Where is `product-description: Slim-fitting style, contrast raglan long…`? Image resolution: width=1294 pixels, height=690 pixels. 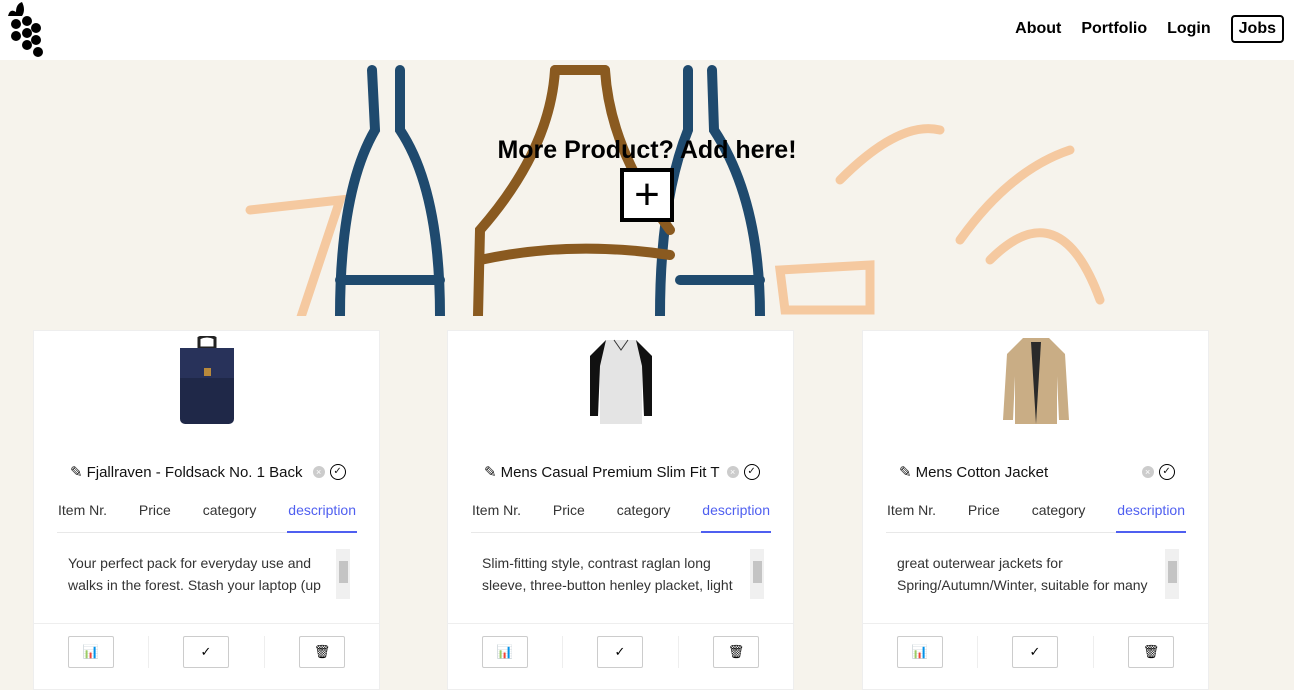 product-description: Slim-fitting style, contrast raglan long… is located at coordinates (612, 574).